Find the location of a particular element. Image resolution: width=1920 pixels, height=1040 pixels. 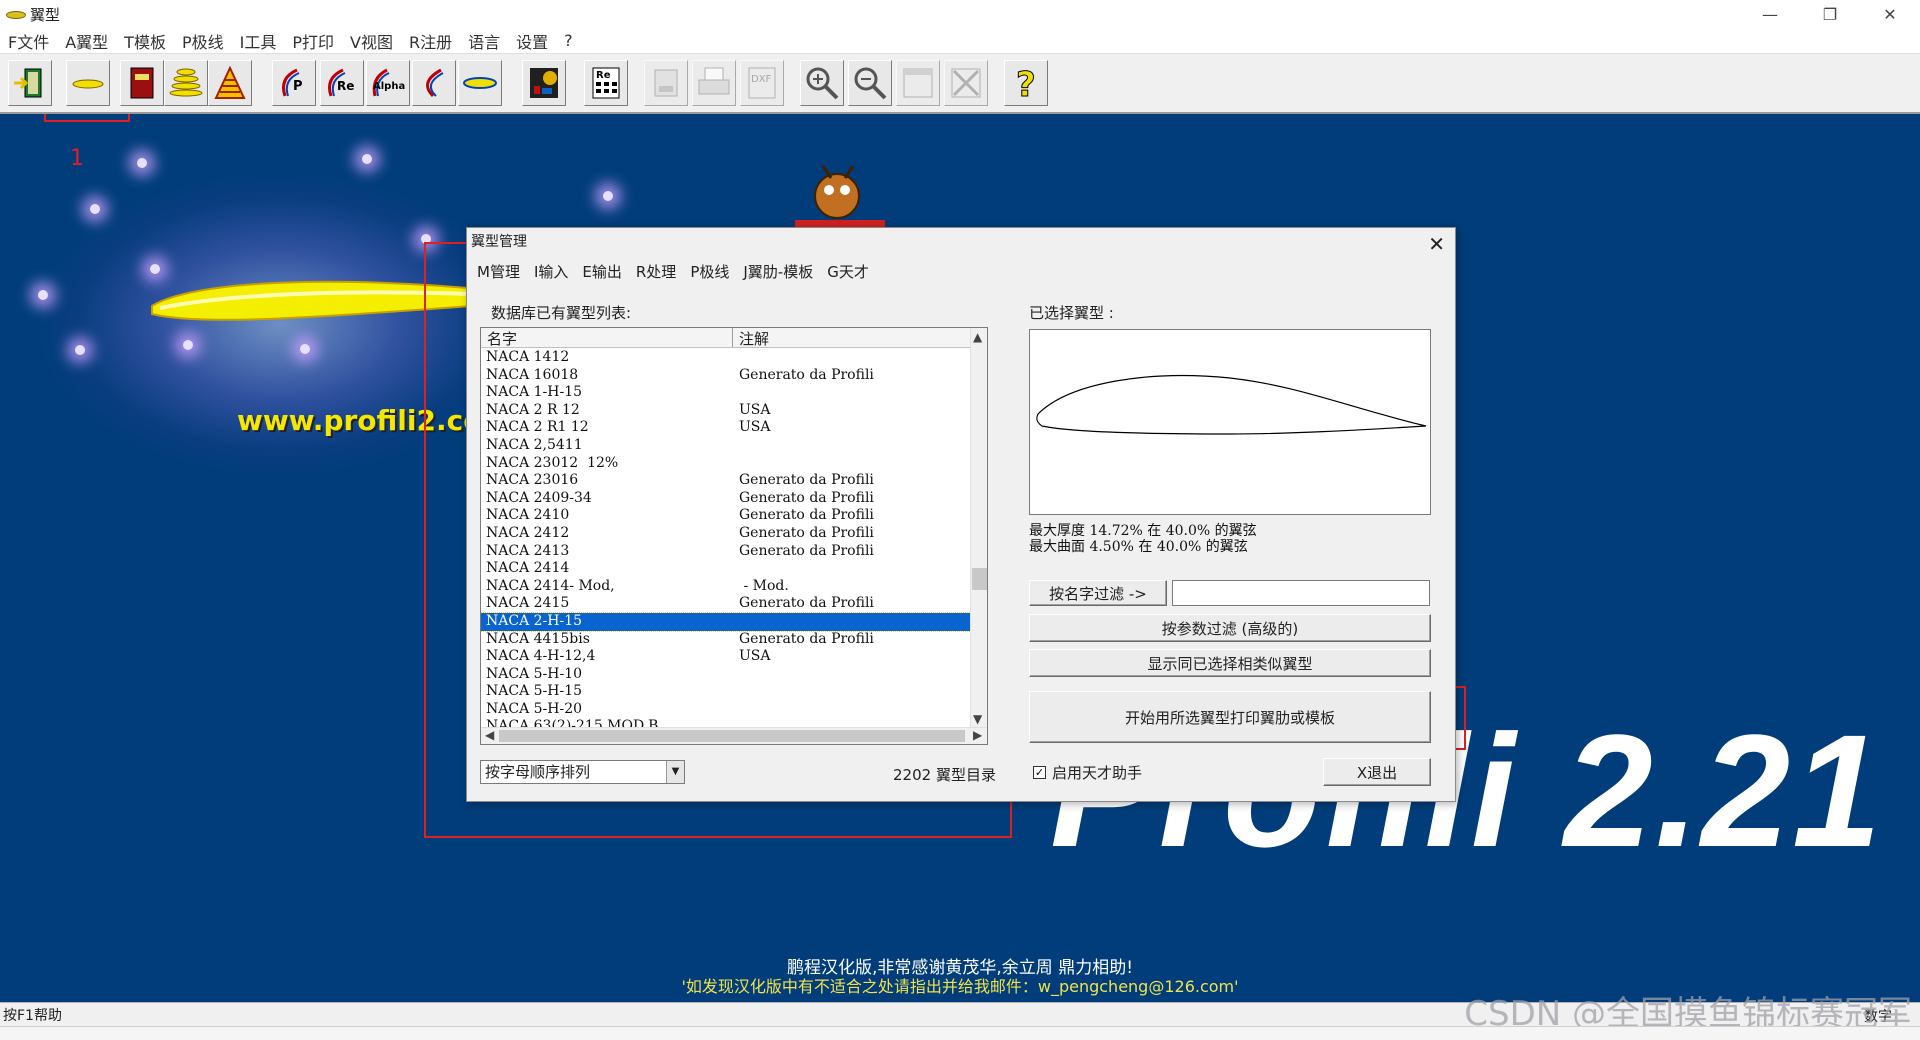

scroll-thumb is located at coordinates (979, 579).